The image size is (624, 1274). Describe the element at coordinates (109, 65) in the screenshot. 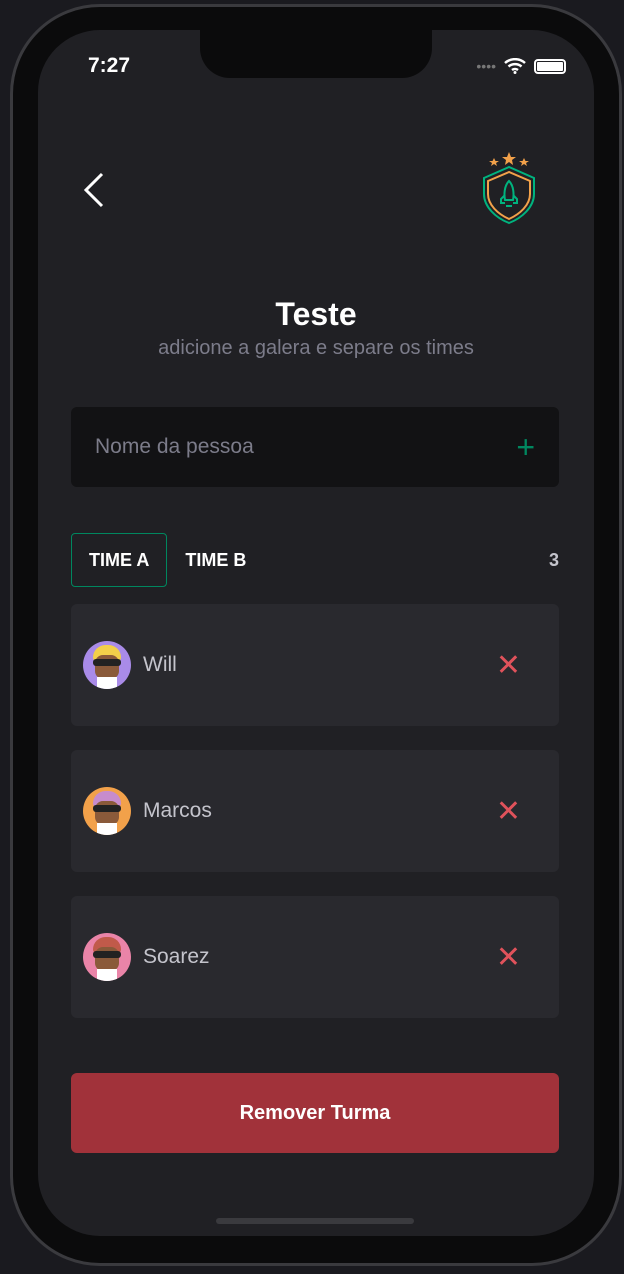

I see `status-time: 7:27` at that location.